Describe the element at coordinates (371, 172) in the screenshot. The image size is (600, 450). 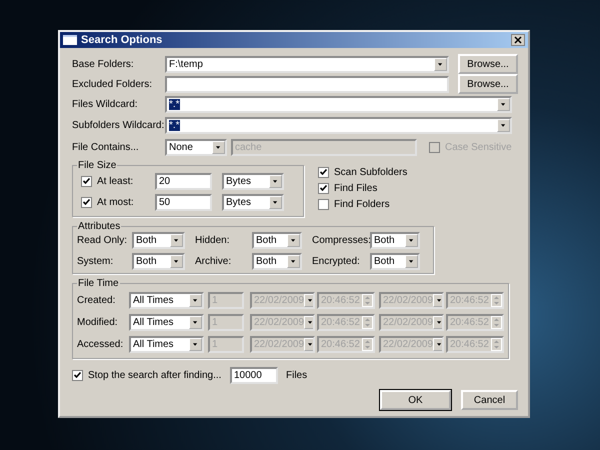
I see `checkbox-label: Scan Subfolders` at that location.